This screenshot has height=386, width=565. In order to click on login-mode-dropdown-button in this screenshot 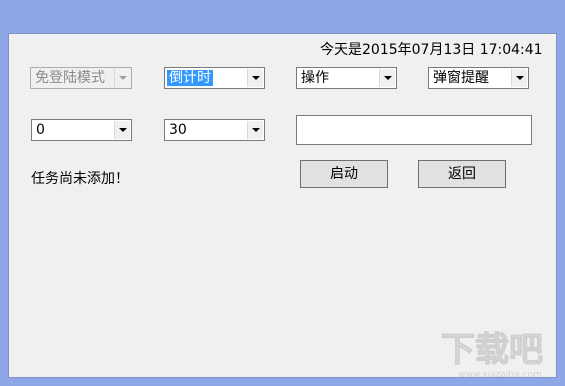, I will do `click(122, 78)`.